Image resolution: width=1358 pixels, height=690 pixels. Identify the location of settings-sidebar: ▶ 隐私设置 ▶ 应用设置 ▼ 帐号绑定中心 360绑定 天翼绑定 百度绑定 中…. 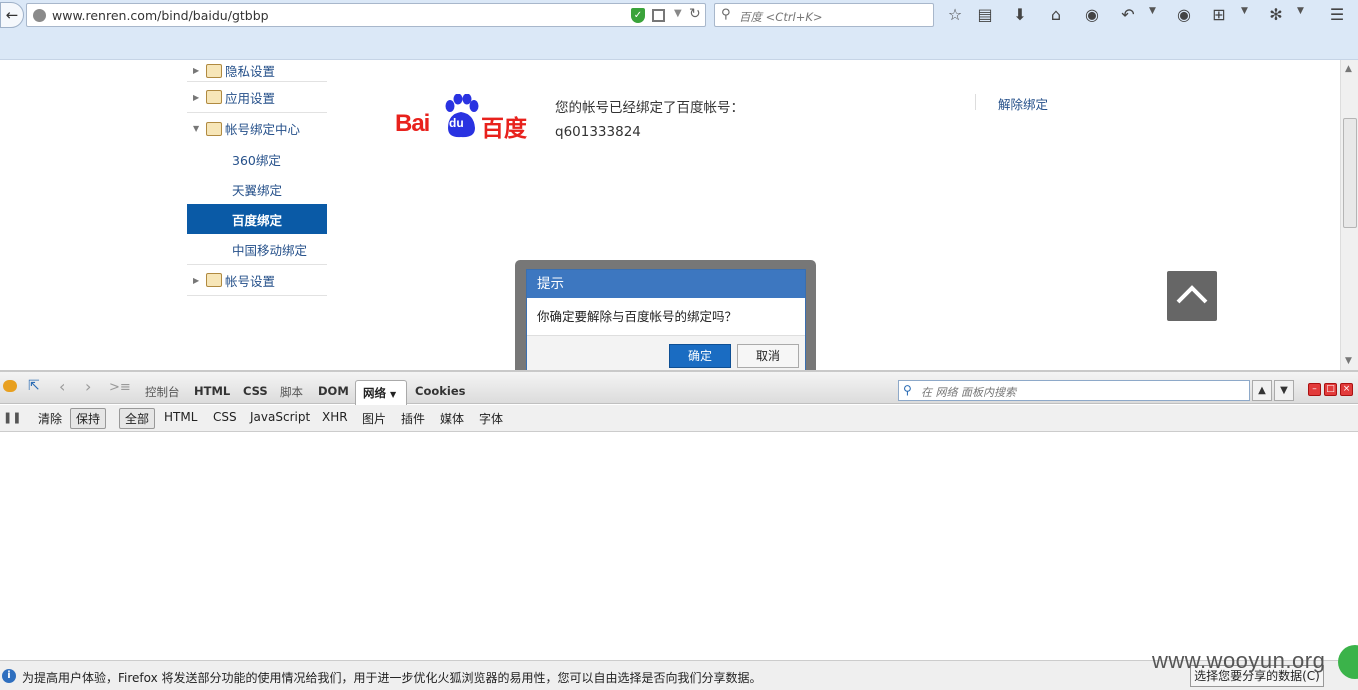
(257, 178).